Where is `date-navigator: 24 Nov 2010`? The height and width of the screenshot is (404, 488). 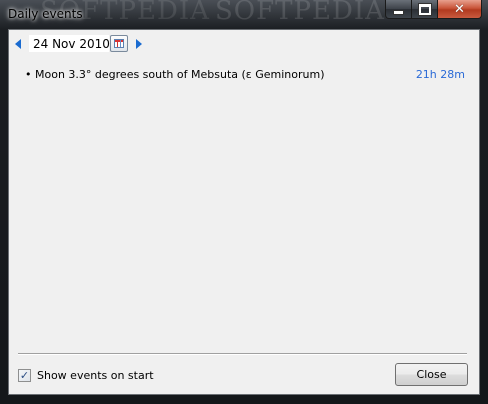 date-navigator: 24 Nov 2010 is located at coordinates (78, 43).